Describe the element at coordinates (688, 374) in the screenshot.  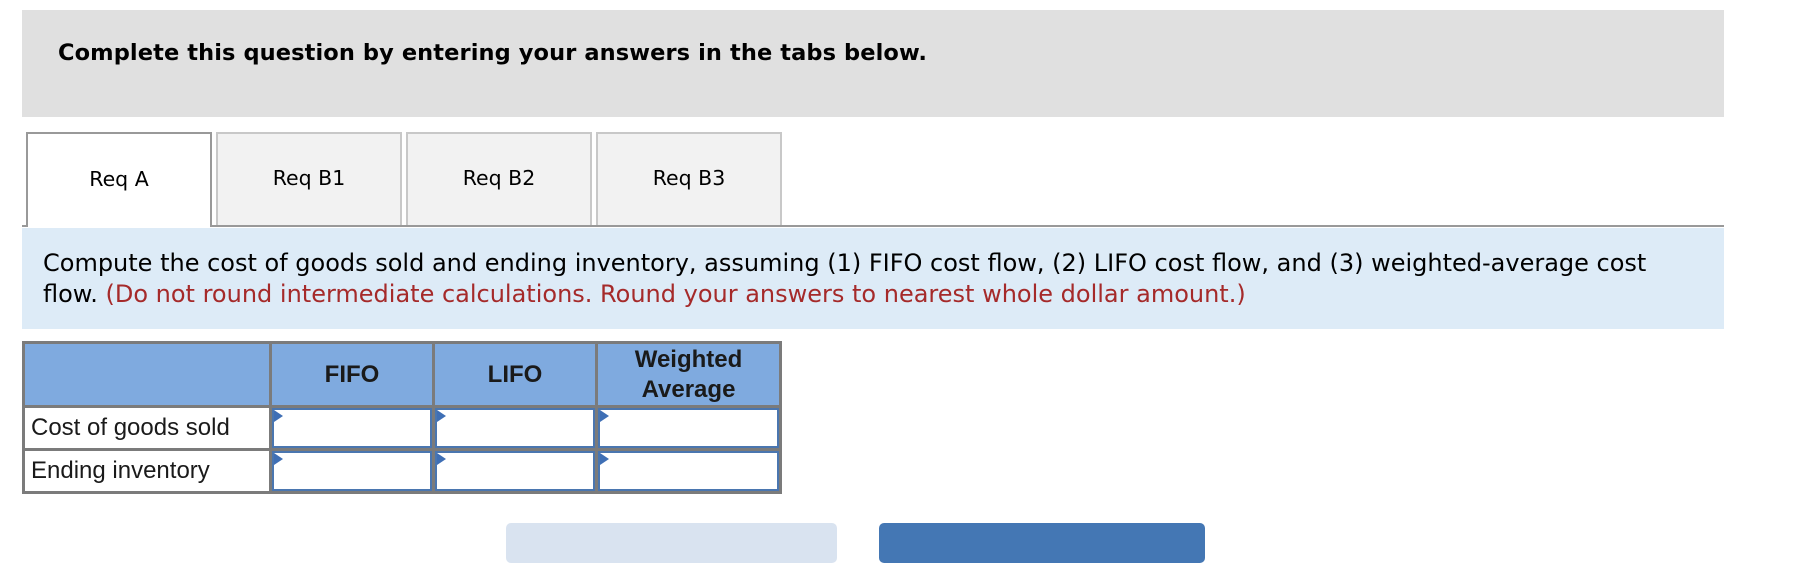
I see `header-weighted-average: Weighted Average` at that location.